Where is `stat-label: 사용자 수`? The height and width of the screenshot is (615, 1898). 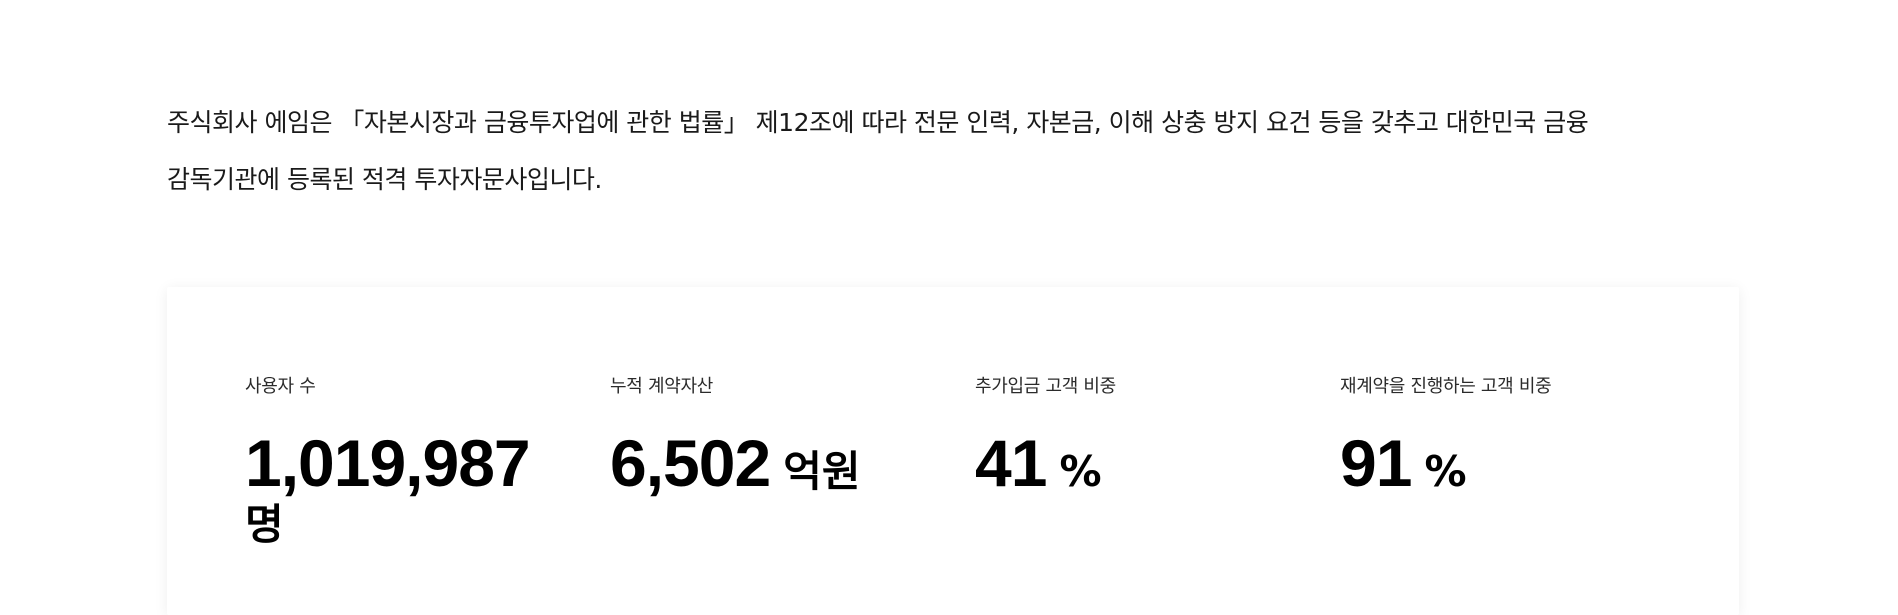 stat-label: 사용자 수 is located at coordinates (280, 386).